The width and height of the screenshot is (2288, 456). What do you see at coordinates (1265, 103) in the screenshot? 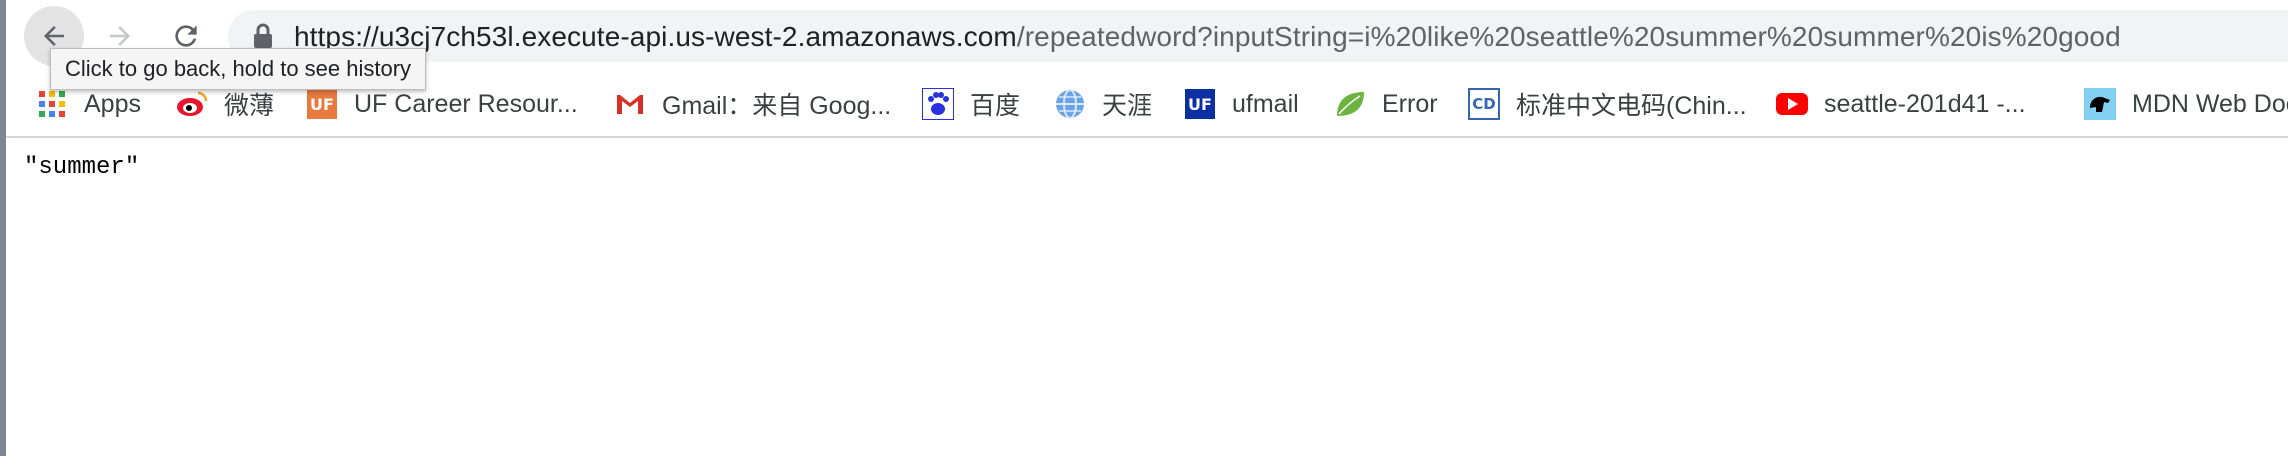
I see `bookmark-label: ufmail` at bounding box center [1265, 103].